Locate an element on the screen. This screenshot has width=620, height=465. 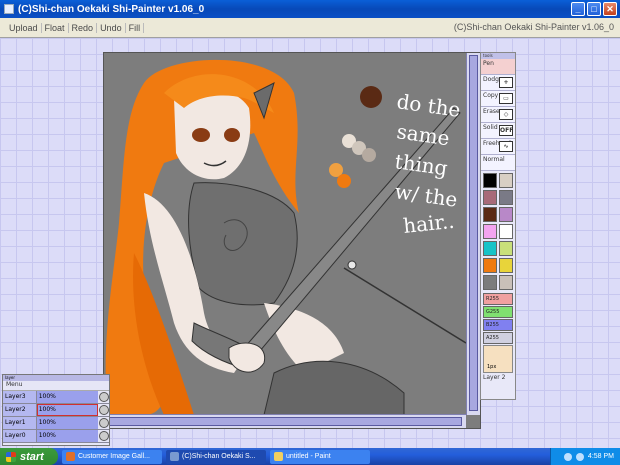
taskbar-item-paint: untitled - Paint is located at coordinates (320, 456).